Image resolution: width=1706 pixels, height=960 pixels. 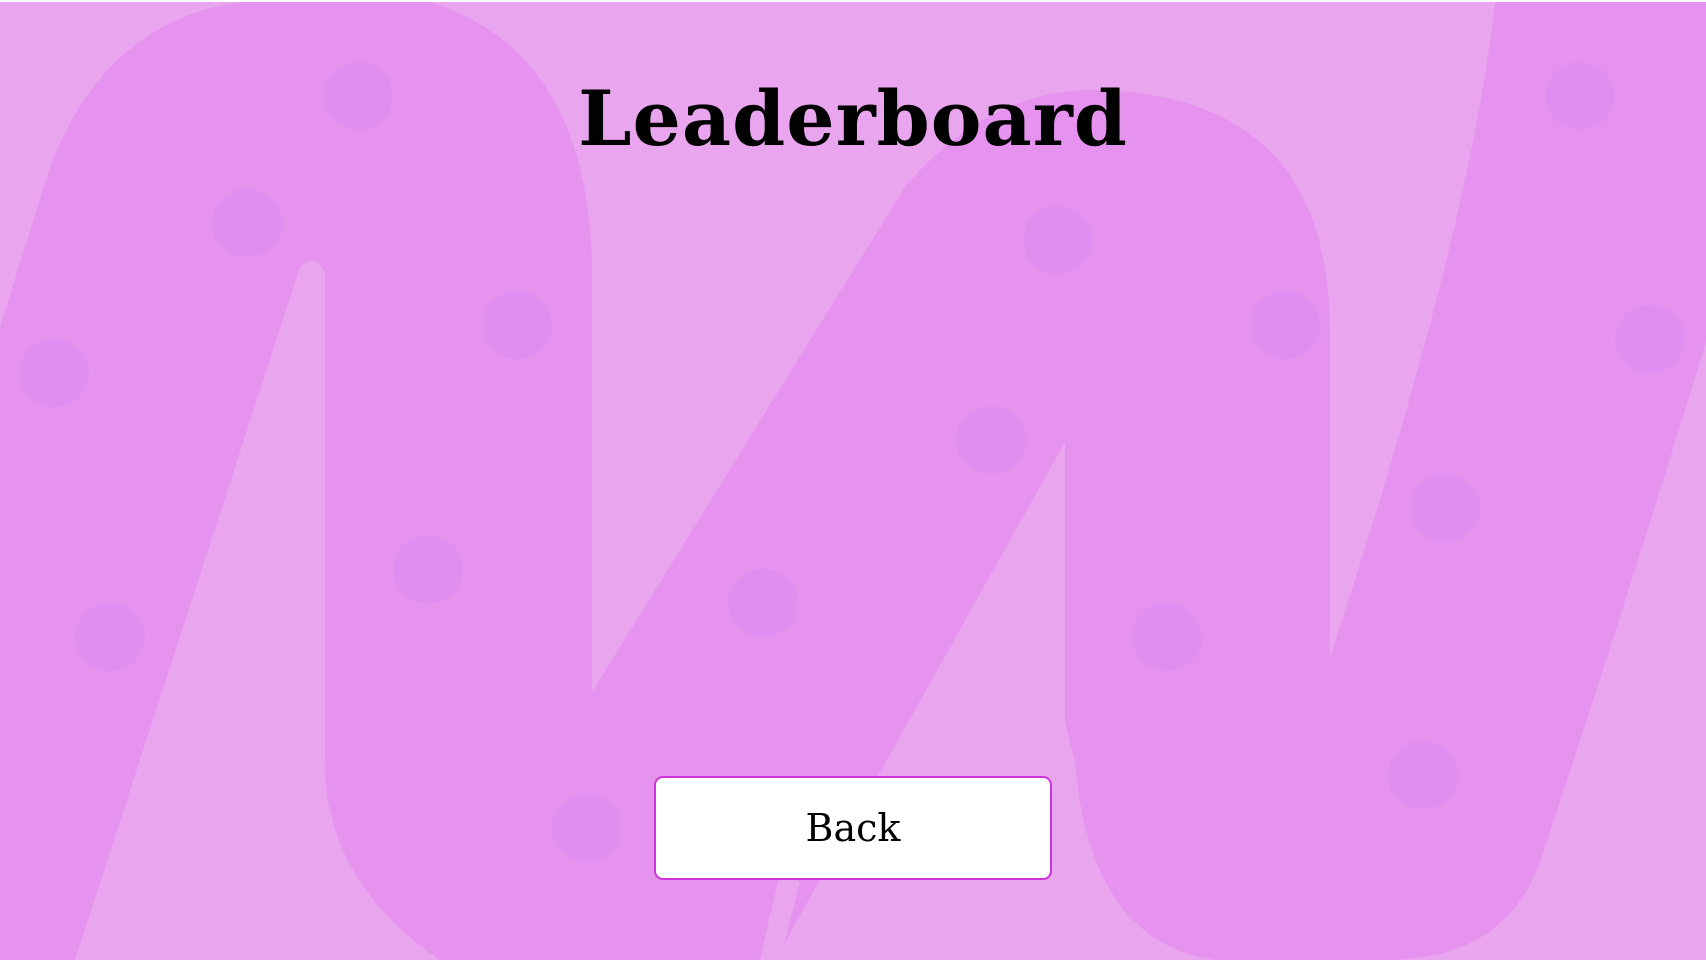 I want to click on back-button: Back, so click(x=853, y=828).